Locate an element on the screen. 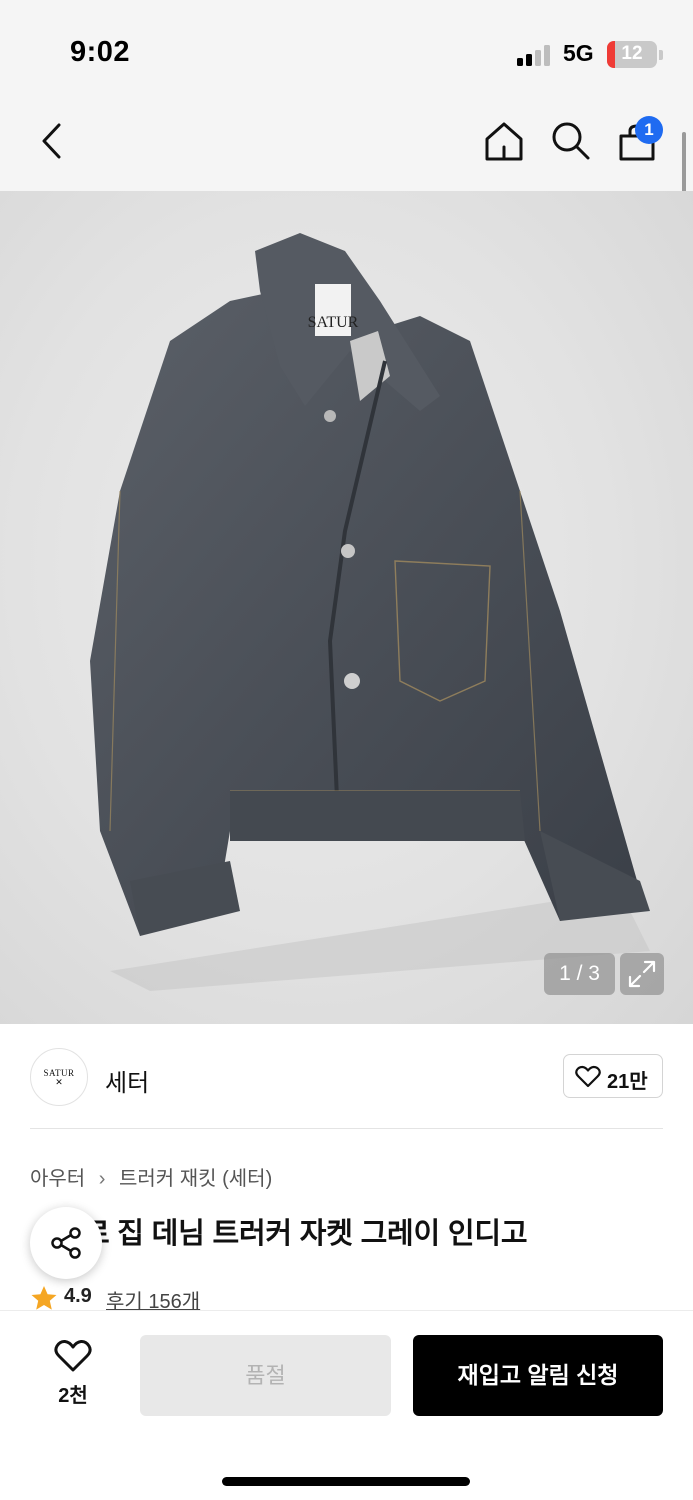 Image resolution: width=693 pixels, height=1500 pixels. home-indicator is located at coordinates (346, 1481).